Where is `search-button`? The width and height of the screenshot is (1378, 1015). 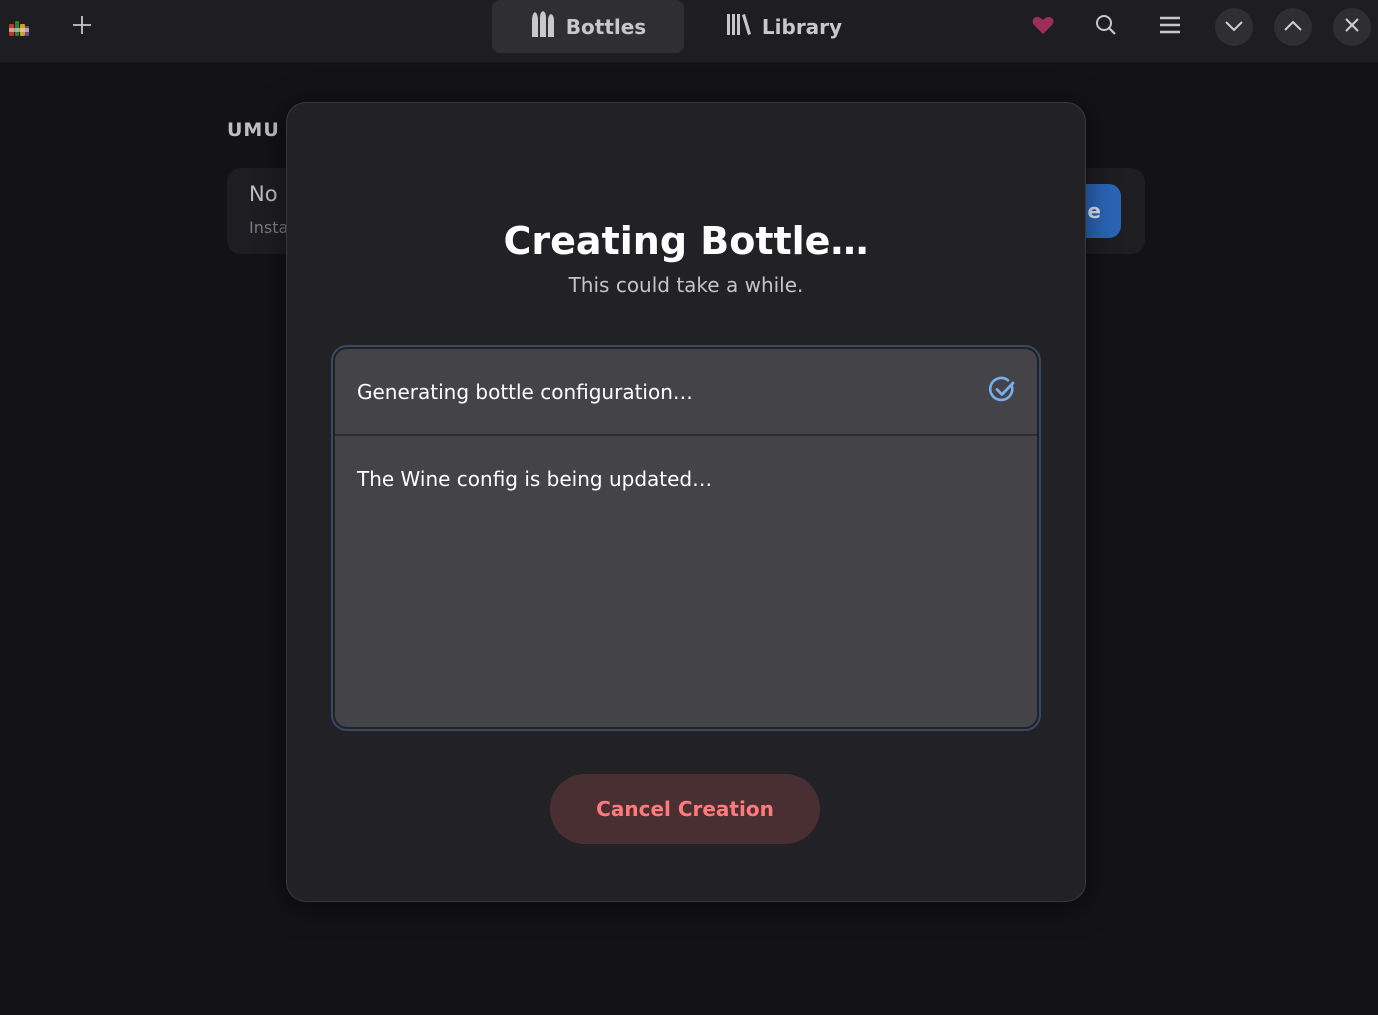 search-button is located at coordinates (1106, 27).